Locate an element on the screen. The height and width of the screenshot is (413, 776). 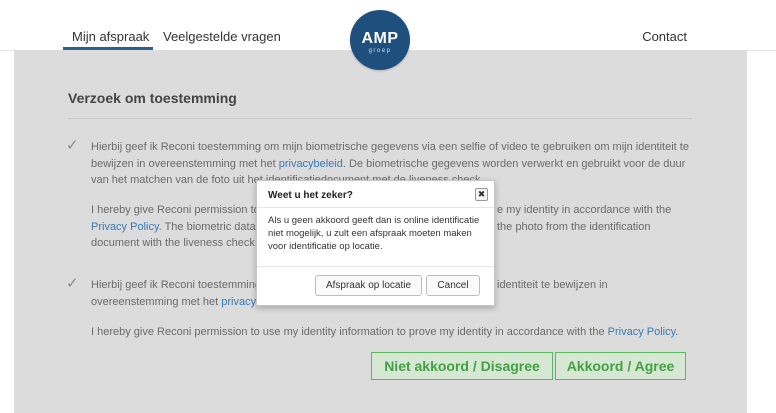
amp-logo: AMP groep is located at coordinates (380, 40).